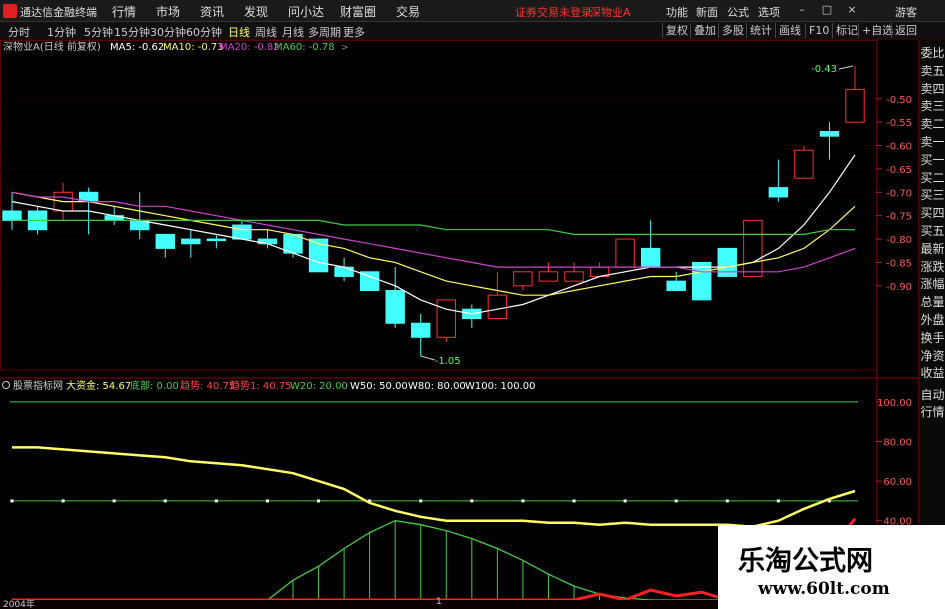 This screenshot has height=609, width=945. I want to click on side-menu-item-1: 卖五, so click(932, 70).